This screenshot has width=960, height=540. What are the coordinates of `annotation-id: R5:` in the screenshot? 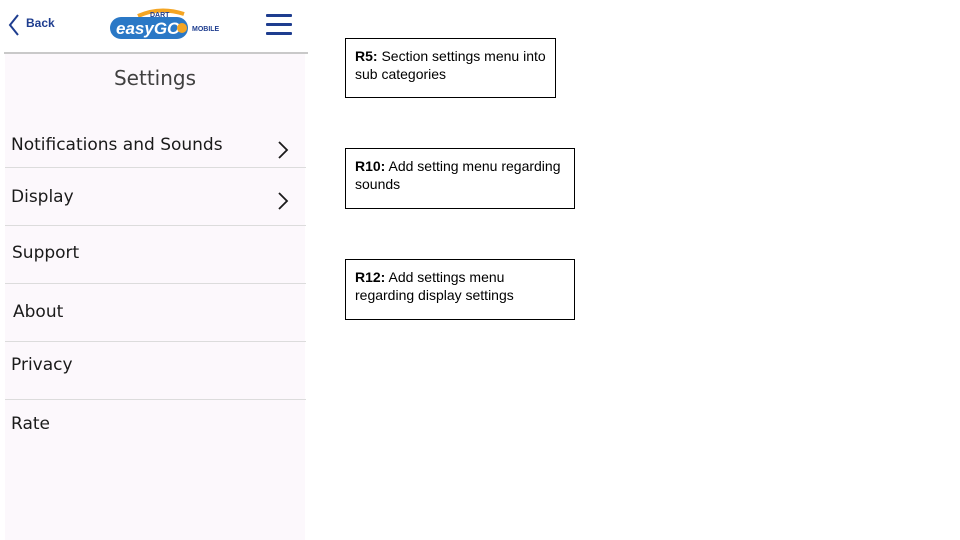 It's located at (366, 56).